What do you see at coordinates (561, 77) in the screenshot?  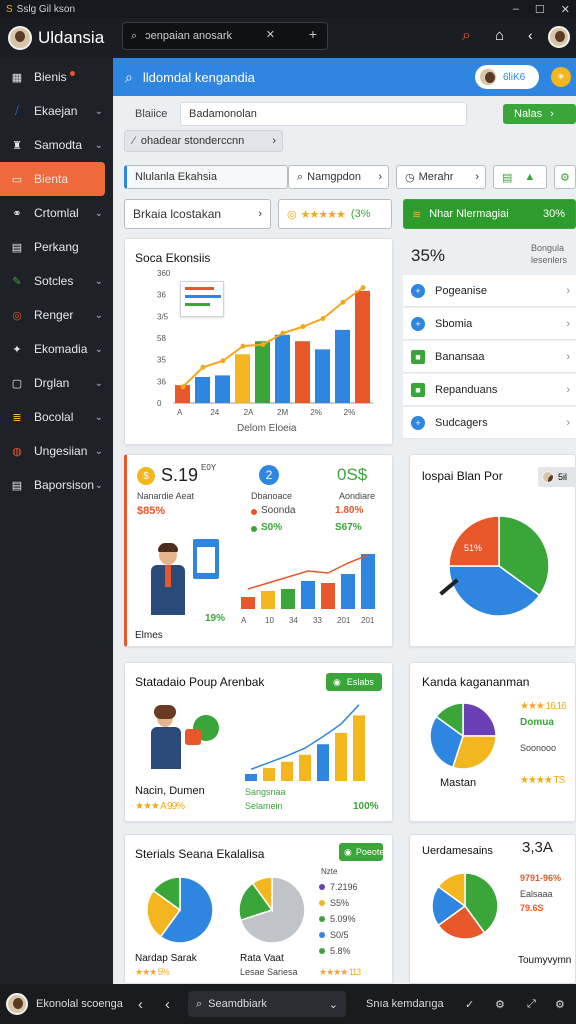 I see `notification-icon: ✶` at bounding box center [561, 77].